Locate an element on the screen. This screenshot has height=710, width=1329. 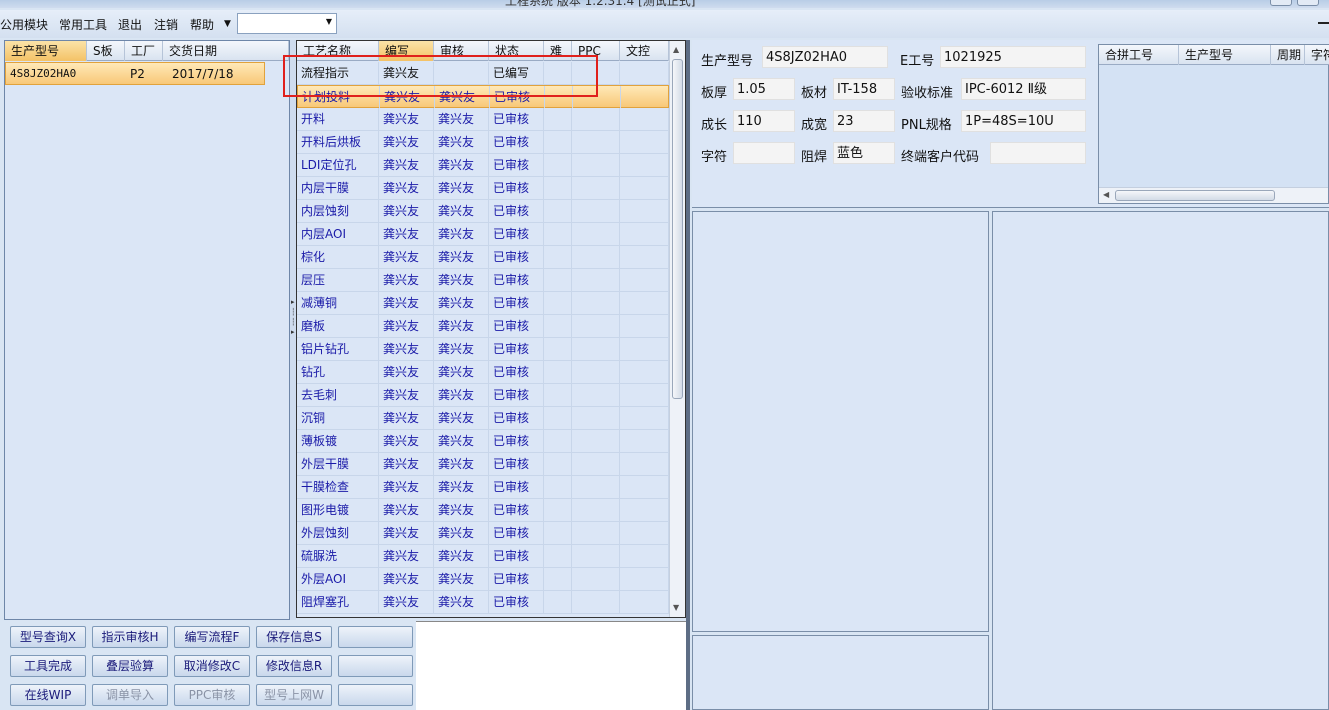
col-header-ppc: PPC is located at coordinates (596, 51).